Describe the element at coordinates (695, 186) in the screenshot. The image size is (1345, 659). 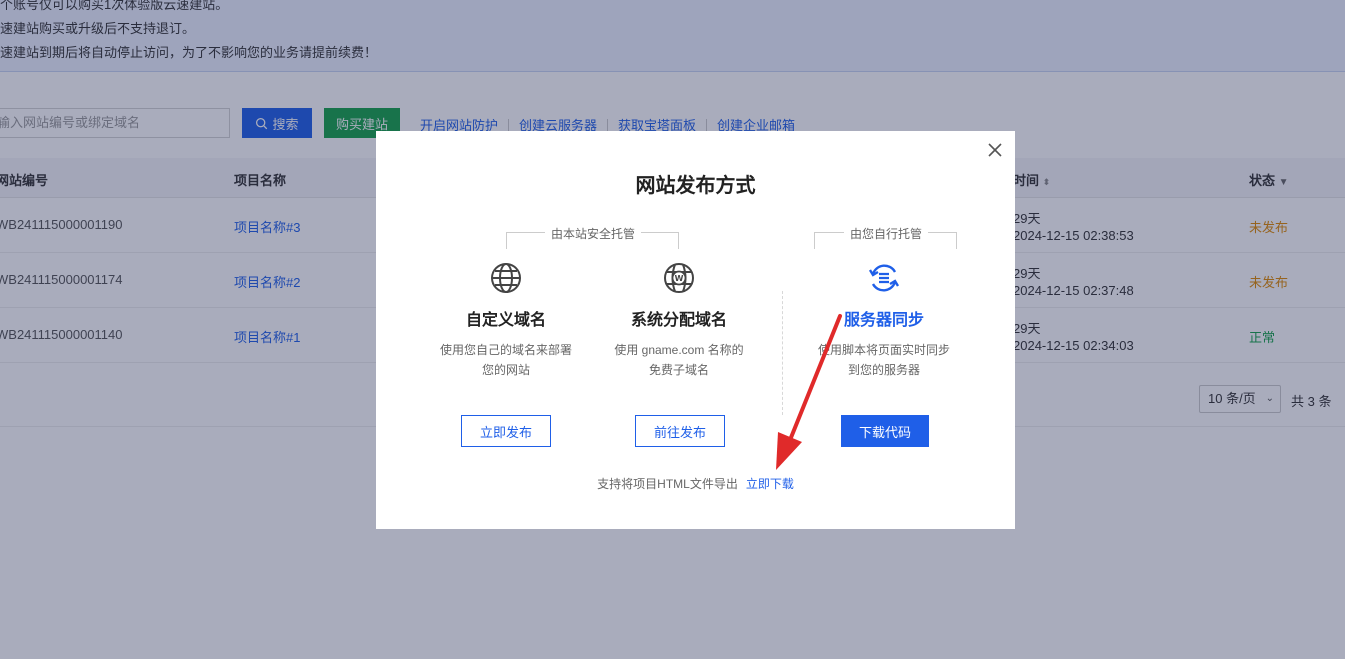
I see `modal-title: 网站发布方式` at that location.